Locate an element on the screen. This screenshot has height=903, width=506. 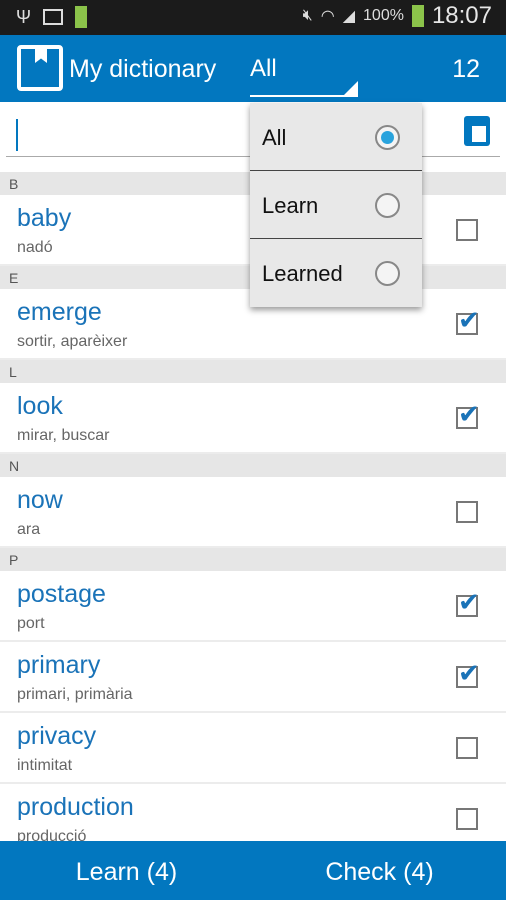
word: now is located at coordinates (40, 500).